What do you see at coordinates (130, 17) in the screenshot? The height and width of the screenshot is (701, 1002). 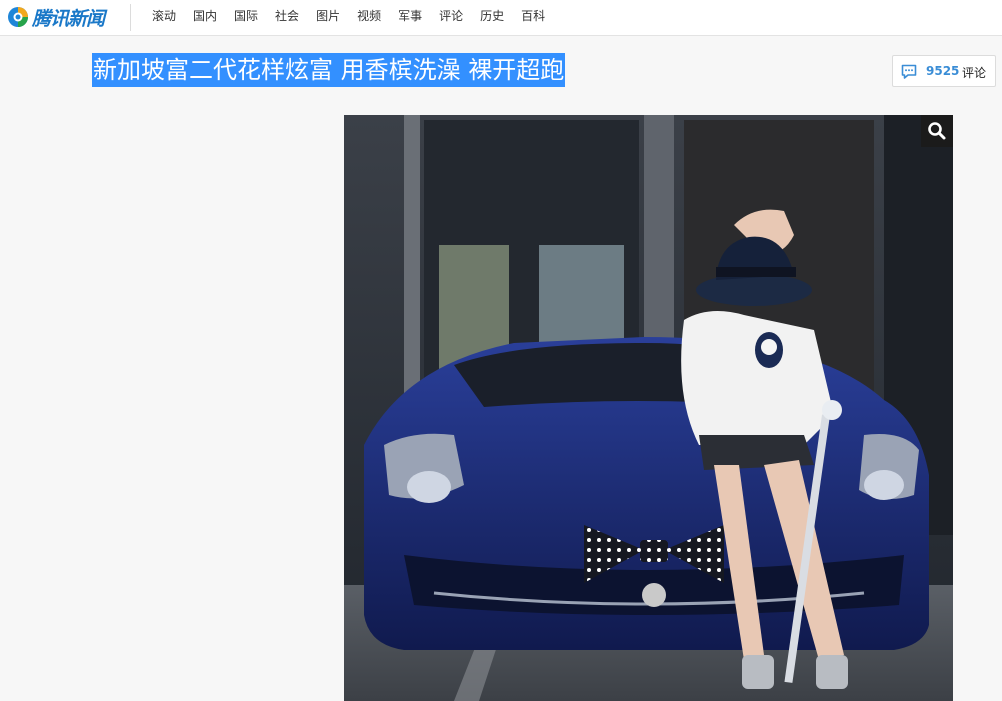 I see `header-divider` at bounding box center [130, 17].